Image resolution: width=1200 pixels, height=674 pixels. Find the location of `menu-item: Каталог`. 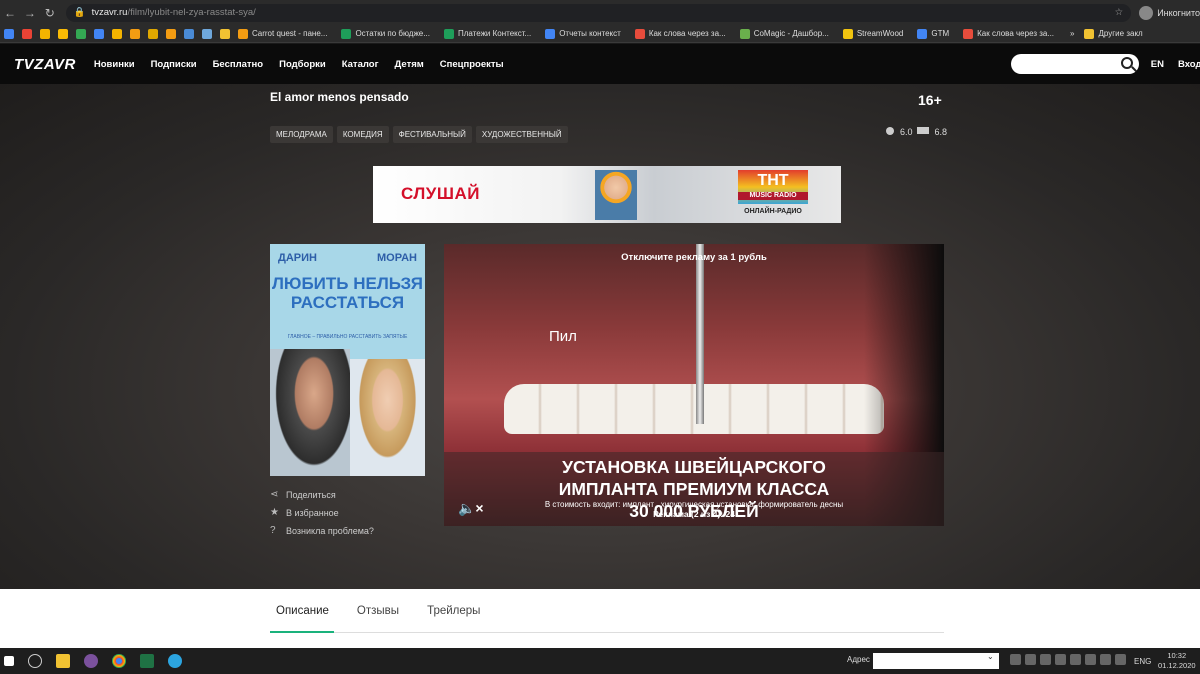

menu-item: Каталог is located at coordinates (360, 64).